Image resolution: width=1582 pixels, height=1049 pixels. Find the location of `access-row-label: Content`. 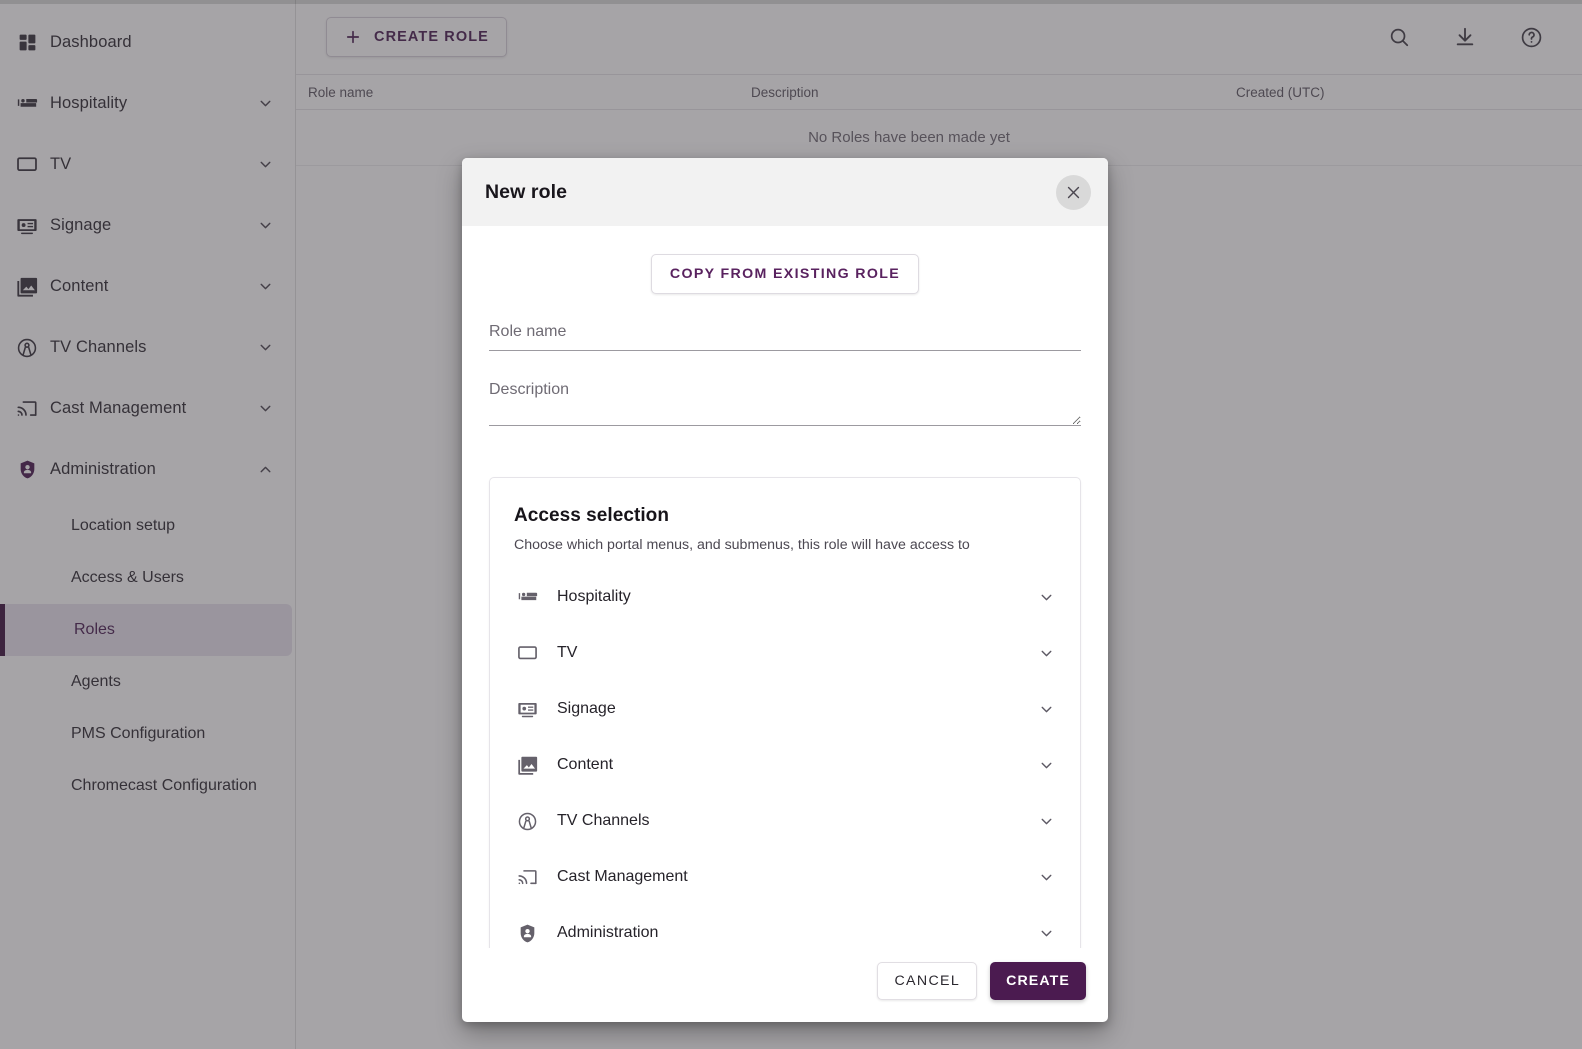

access-row-label: Content is located at coordinates (585, 764).